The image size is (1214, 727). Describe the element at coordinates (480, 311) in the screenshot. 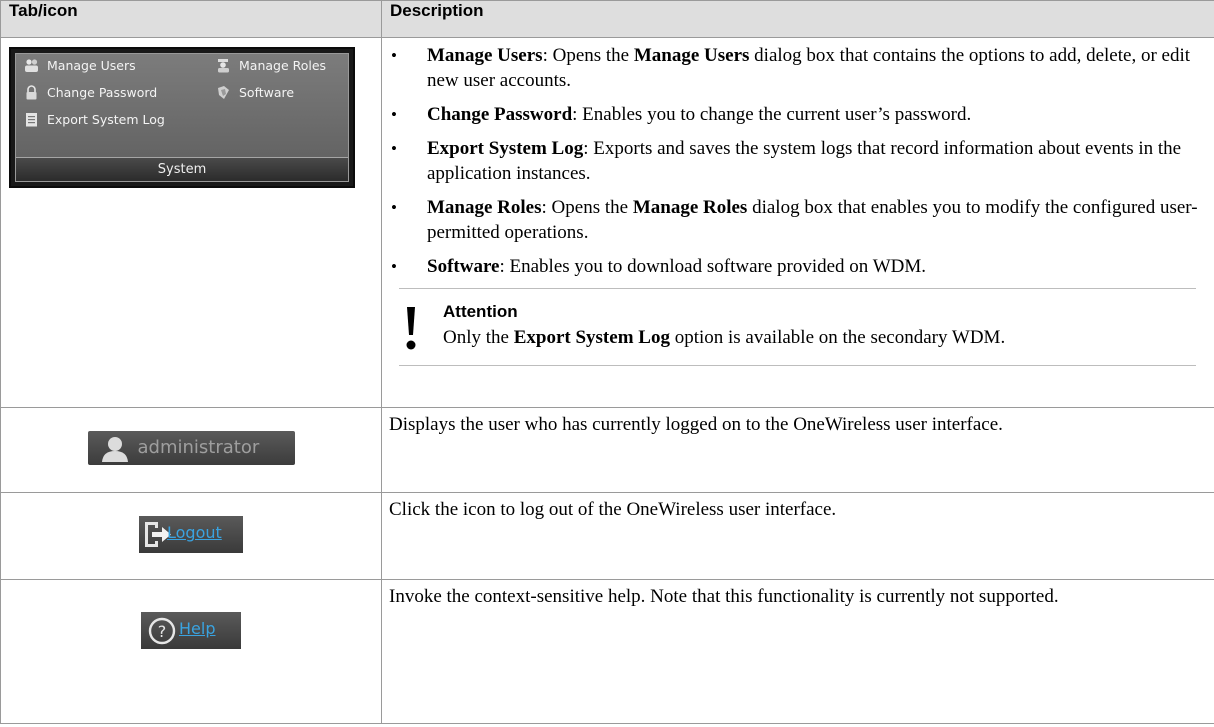

I see `attention-title: Attention` at that location.